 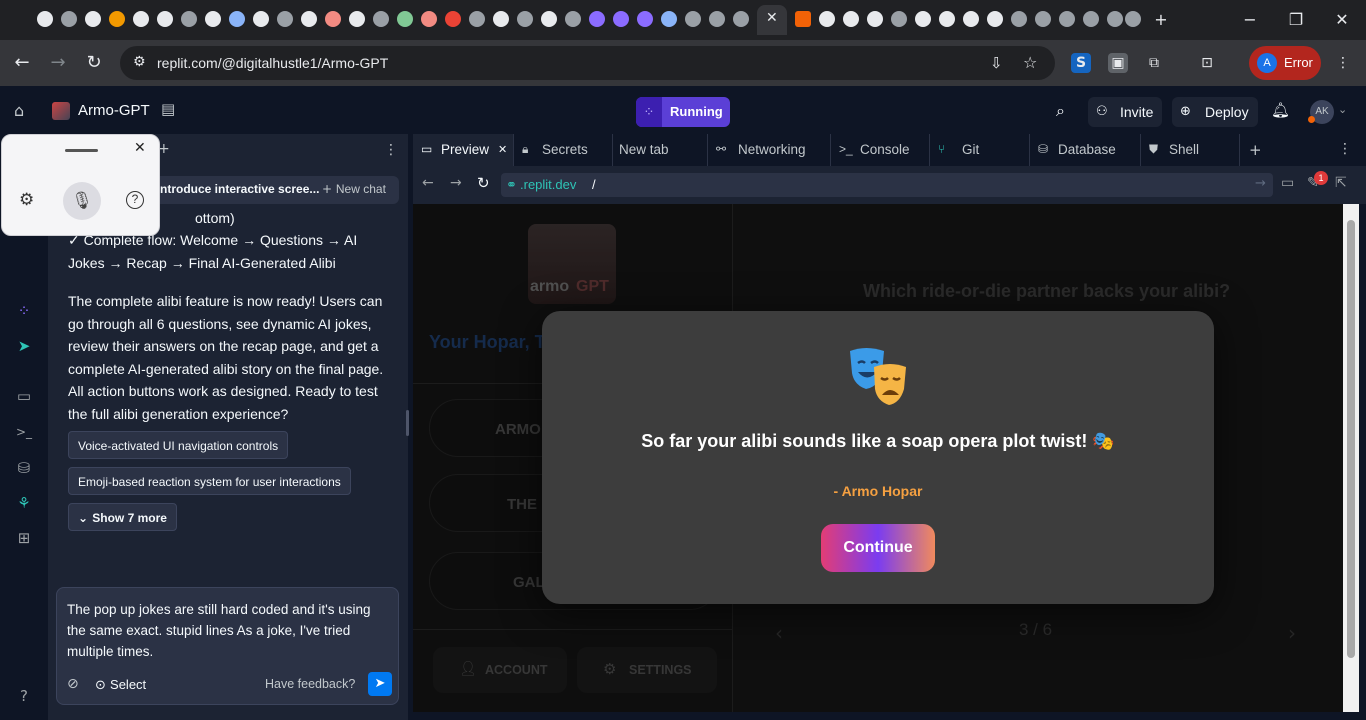 I want to click on settings-gear-icon: ⚙, so click(x=26, y=200).